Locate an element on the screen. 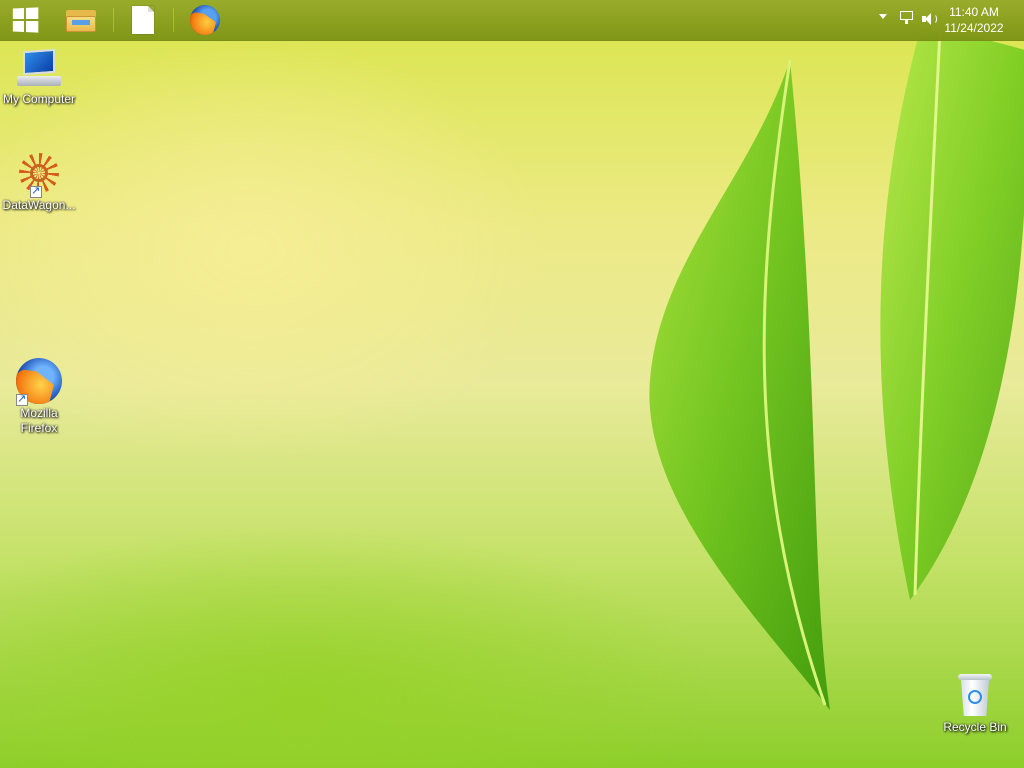  windows-logo-icon is located at coordinates (25, 20).